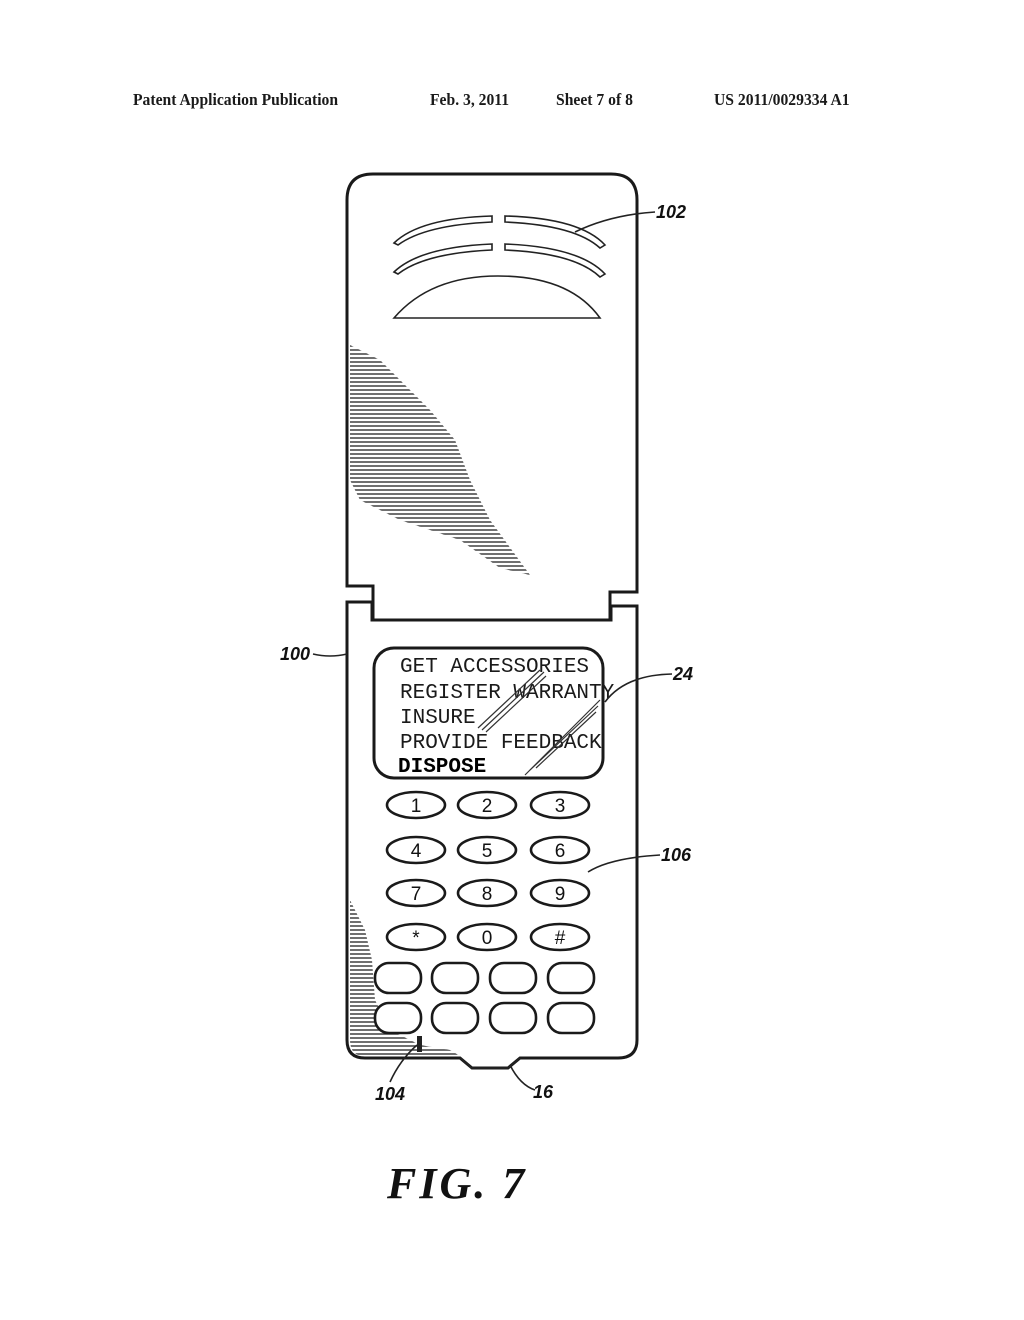  I want to click on key-4: 4, so click(416, 850).